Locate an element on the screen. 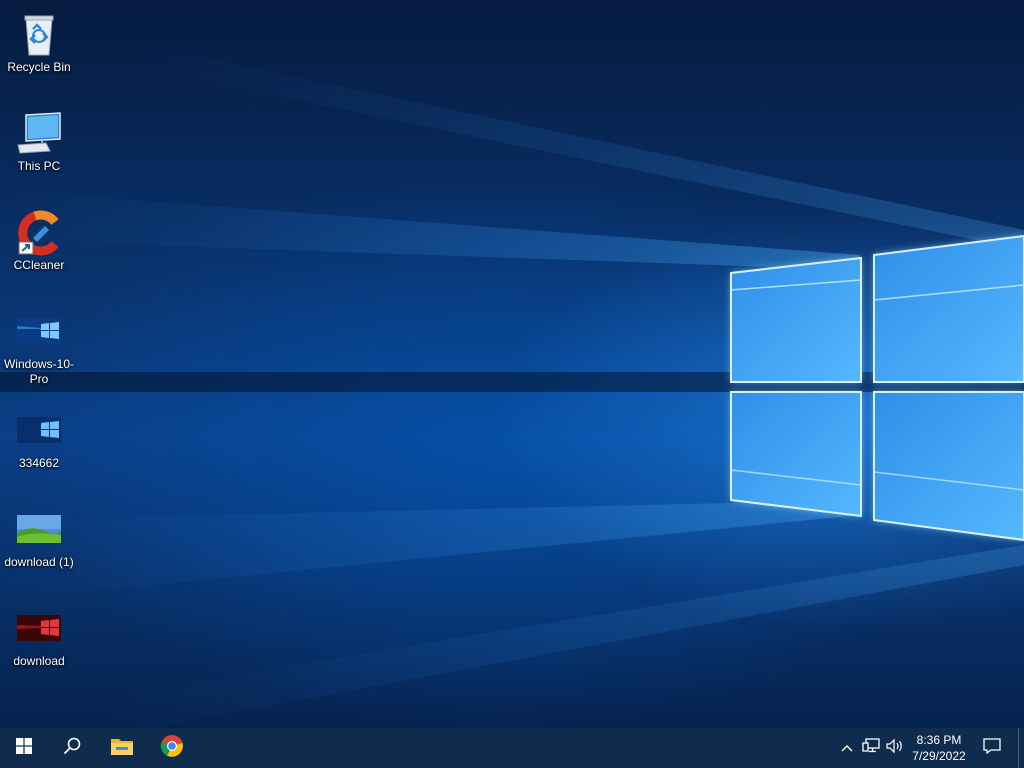  file-explorer-taskbar-button is located at coordinates (122, 748).